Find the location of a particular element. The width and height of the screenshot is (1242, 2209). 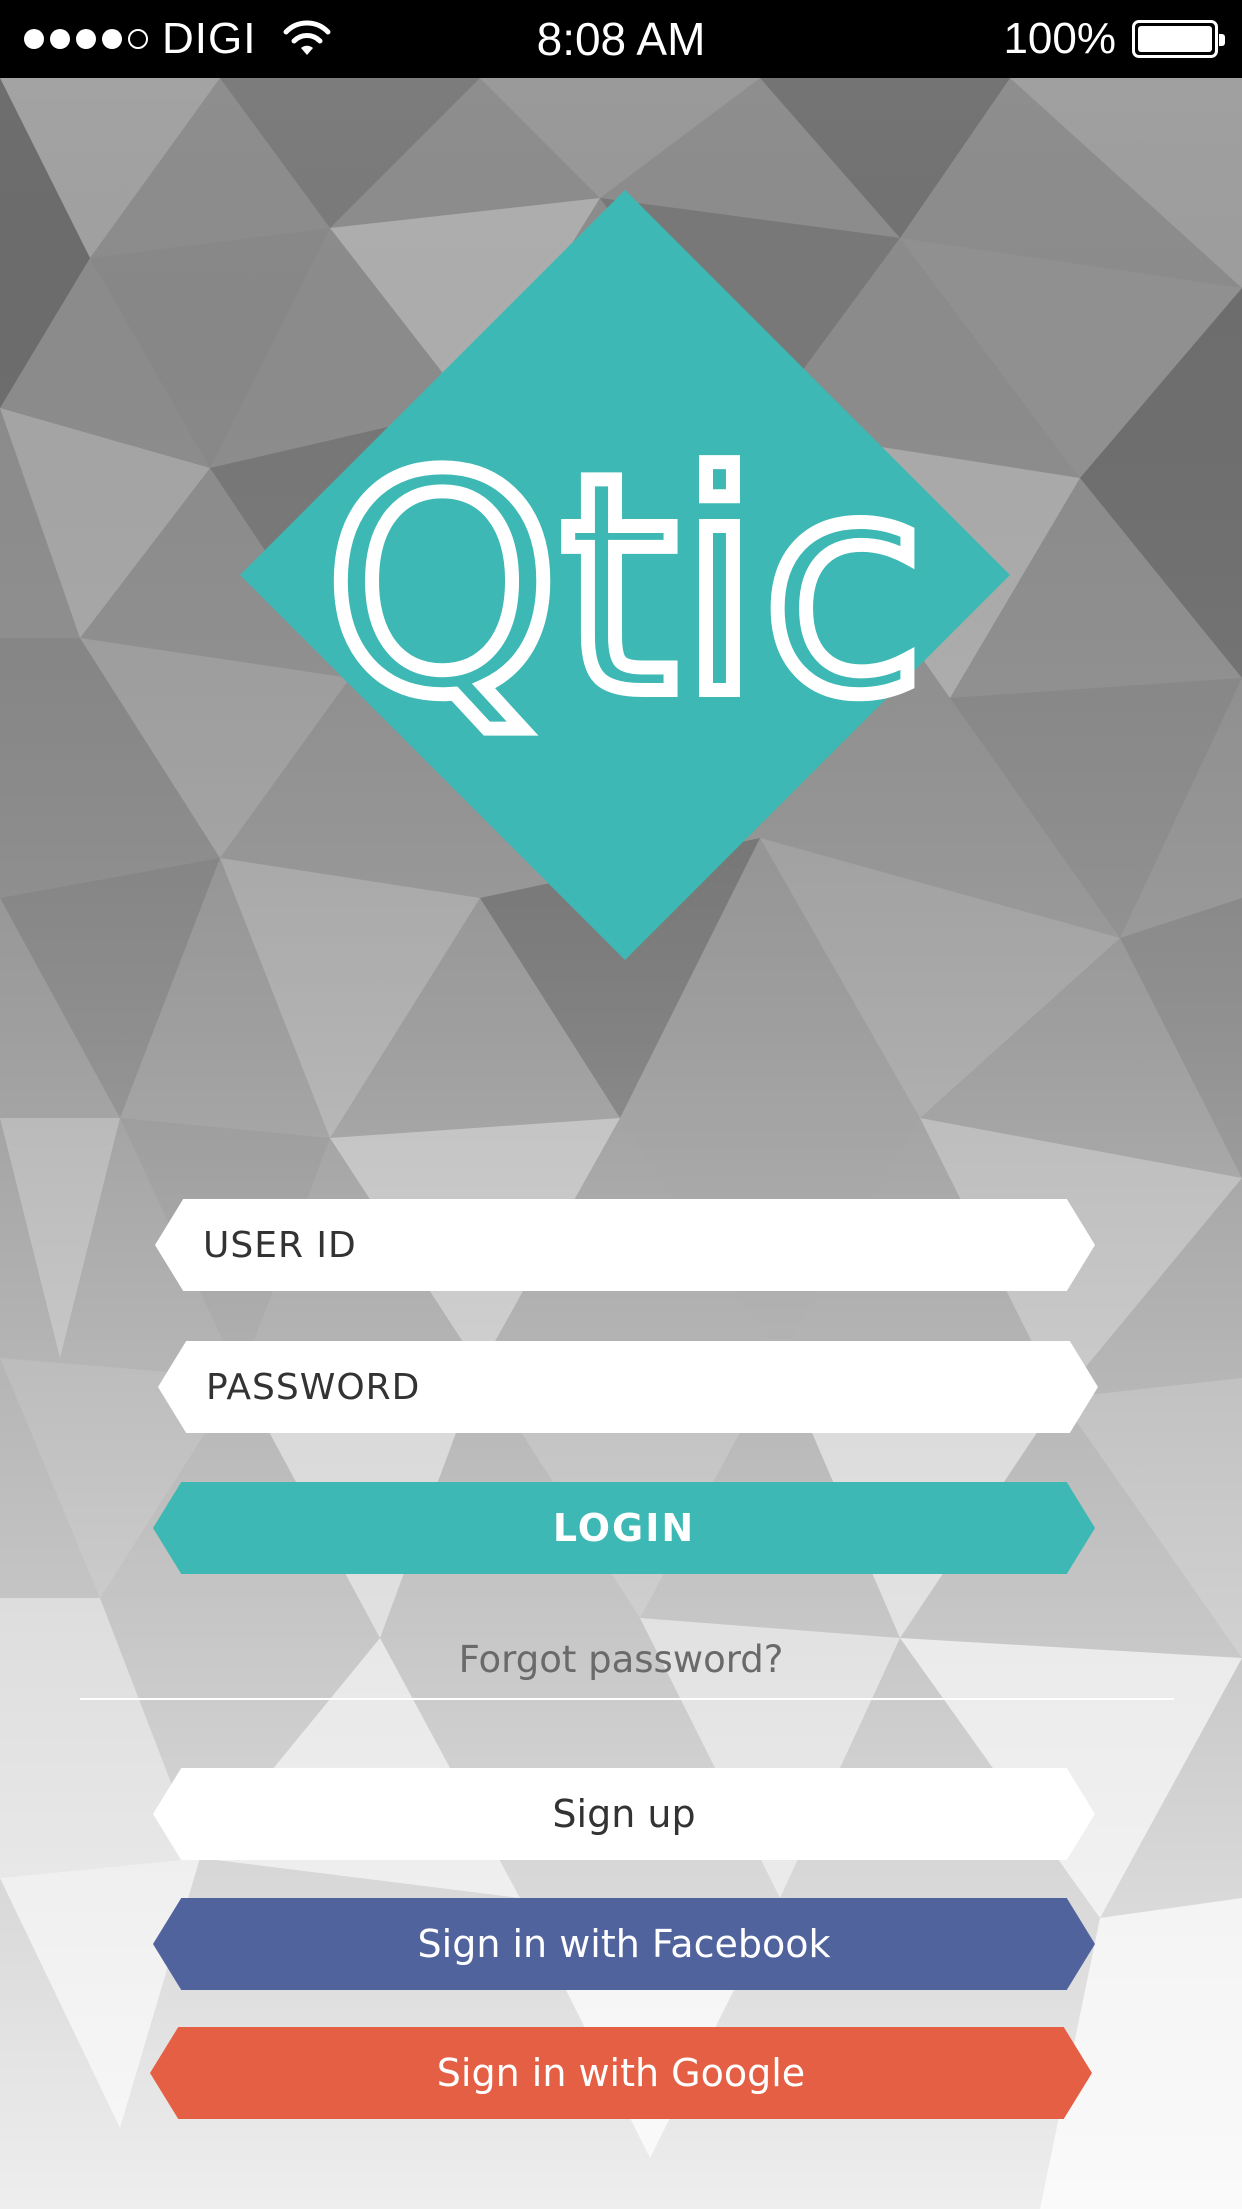

password-field is located at coordinates (628, 1387).